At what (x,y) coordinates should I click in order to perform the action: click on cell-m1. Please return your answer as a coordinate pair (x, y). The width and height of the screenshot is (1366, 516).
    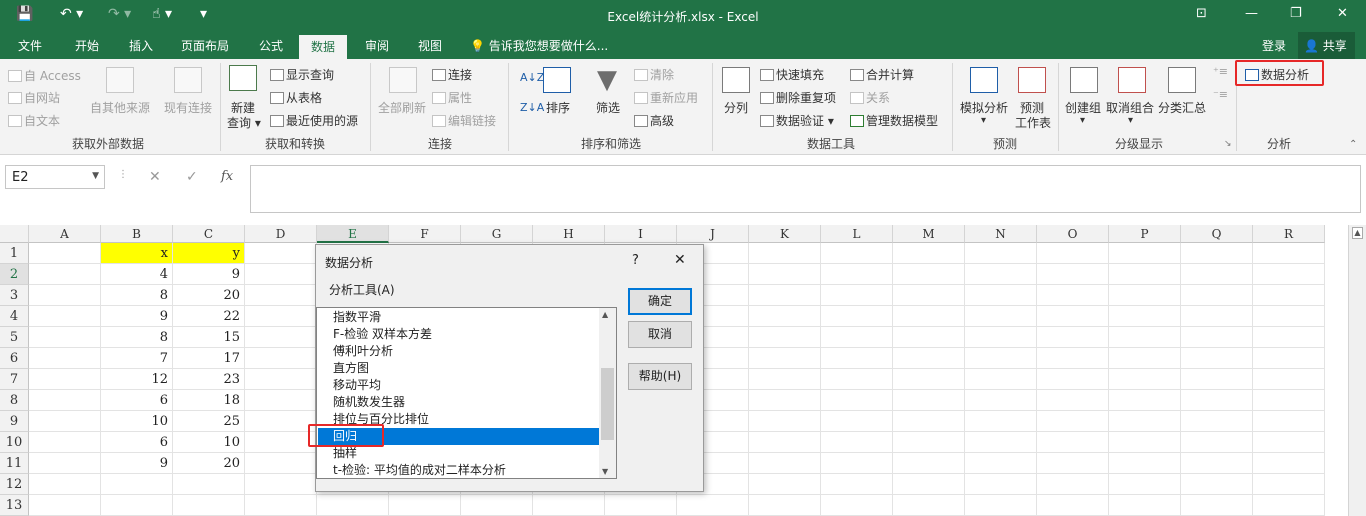
    Looking at the image, I should click on (929, 253).